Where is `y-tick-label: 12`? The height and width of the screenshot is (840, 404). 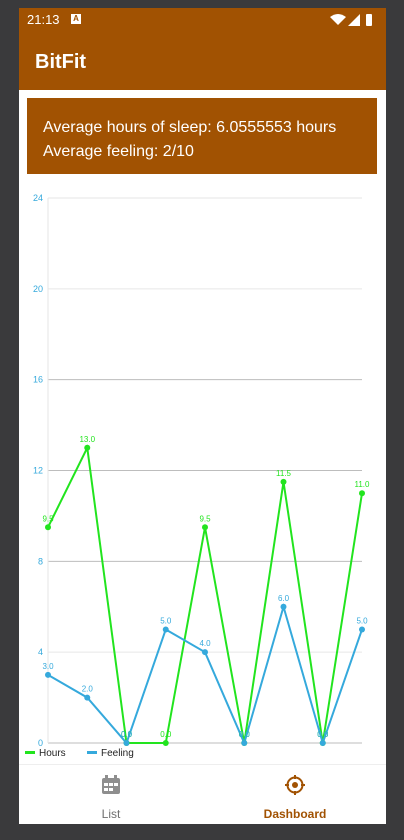 y-tick-label: 12 is located at coordinates (38, 471).